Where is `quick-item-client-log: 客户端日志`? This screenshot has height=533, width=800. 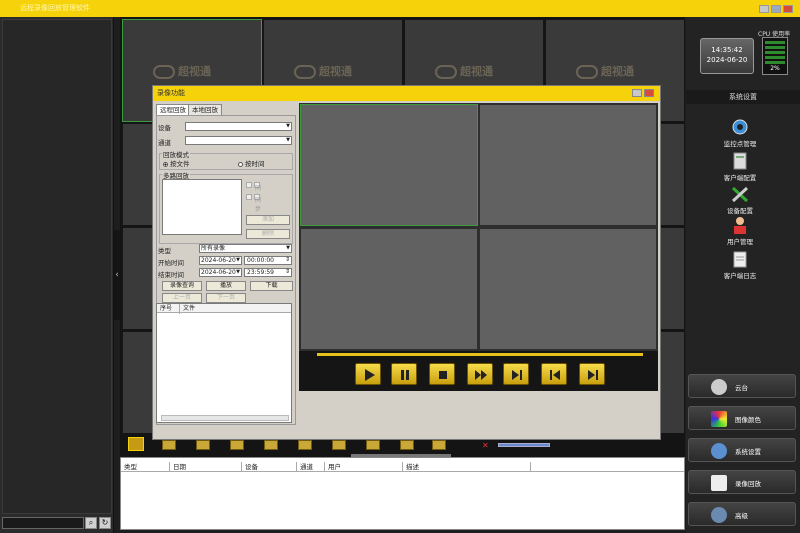 quick-item-client-log: 客户端日志 is located at coordinates (740, 265).